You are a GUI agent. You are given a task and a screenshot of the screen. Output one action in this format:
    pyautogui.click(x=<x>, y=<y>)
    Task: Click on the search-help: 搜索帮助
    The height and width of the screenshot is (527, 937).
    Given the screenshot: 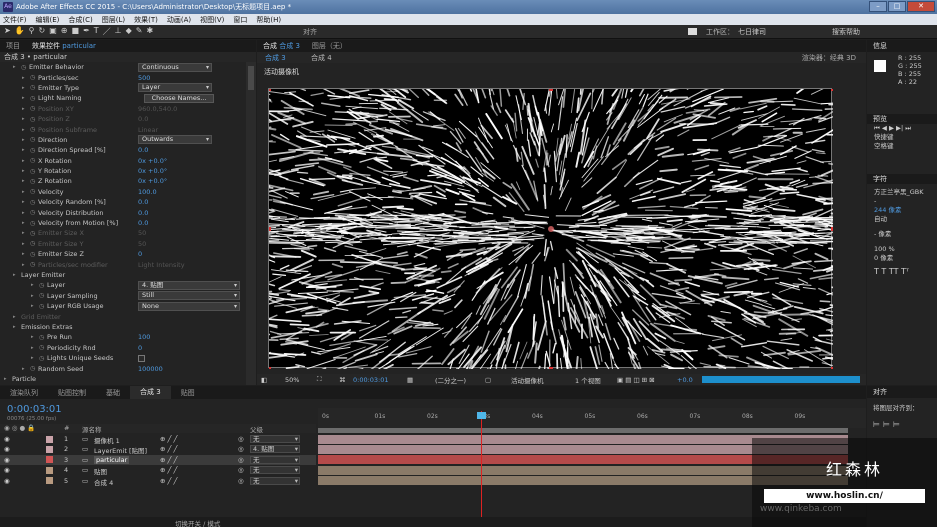 What is the action you would take?
    pyautogui.click(x=846, y=32)
    